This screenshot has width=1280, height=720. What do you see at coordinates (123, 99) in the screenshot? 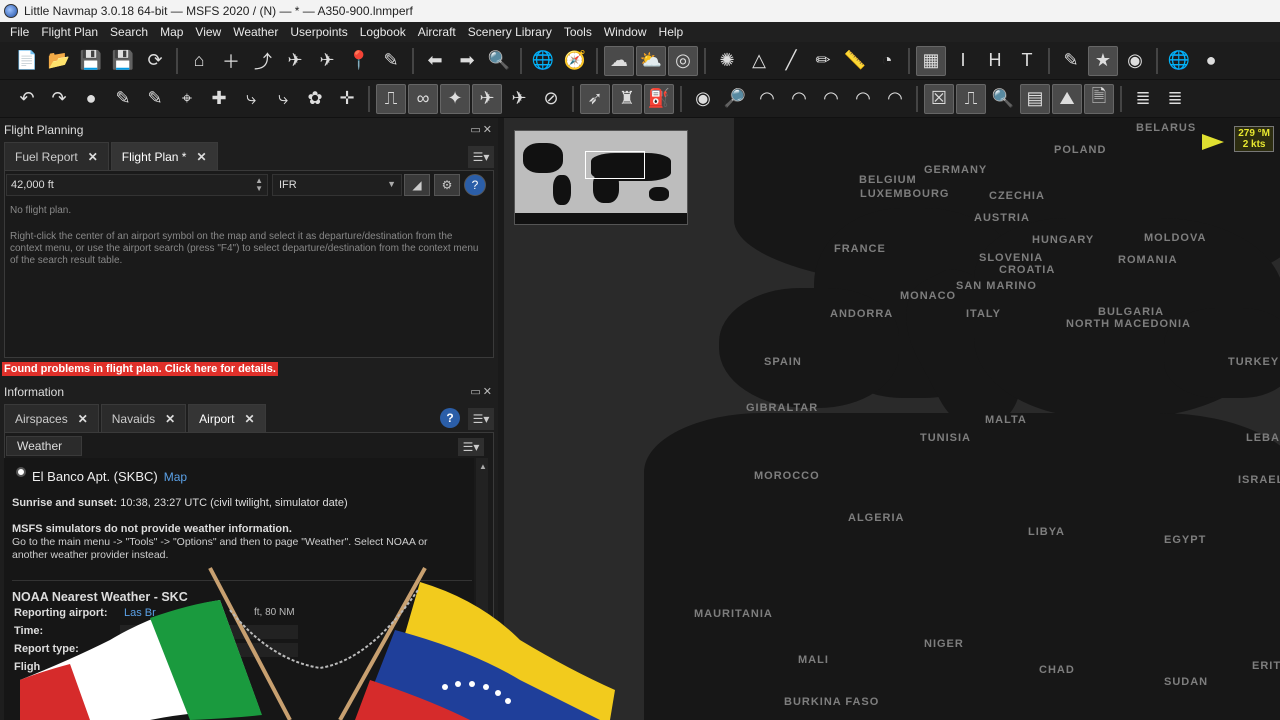
I see `edit-icon: ✎` at bounding box center [123, 99].